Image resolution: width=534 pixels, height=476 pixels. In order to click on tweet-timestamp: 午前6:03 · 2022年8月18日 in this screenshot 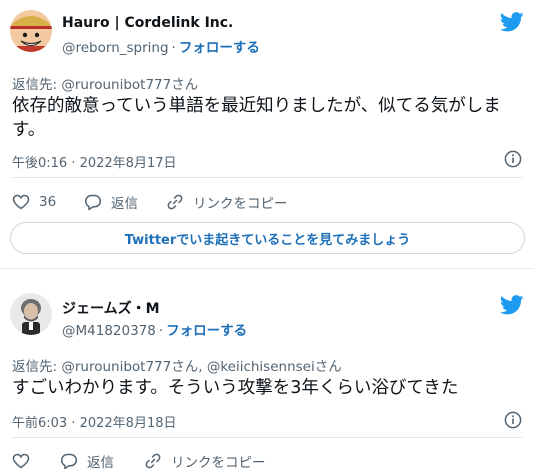, I will do `click(94, 421)`.